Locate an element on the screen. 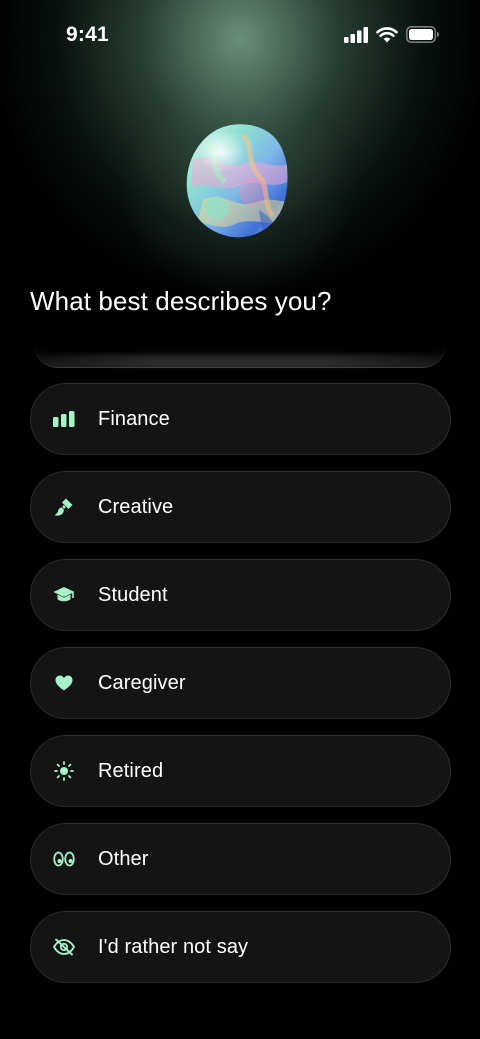 This screenshot has width=480, height=1039. cellular-signal-icon is located at coordinates (356, 34).